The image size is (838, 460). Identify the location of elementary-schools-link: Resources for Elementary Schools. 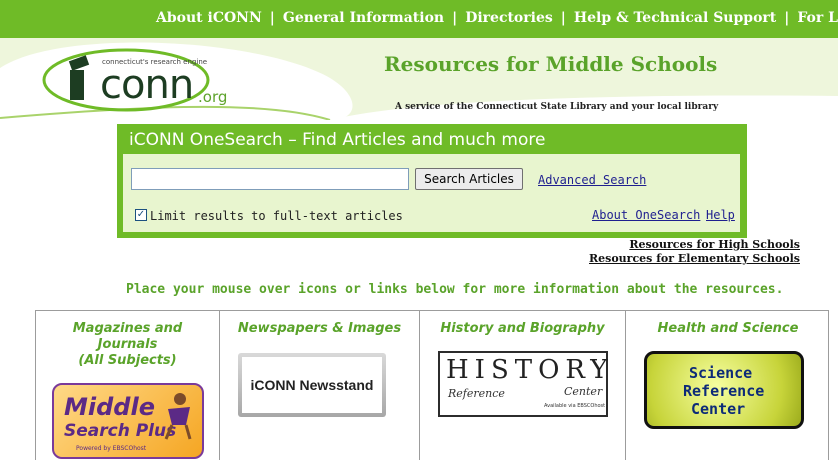
(694, 259).